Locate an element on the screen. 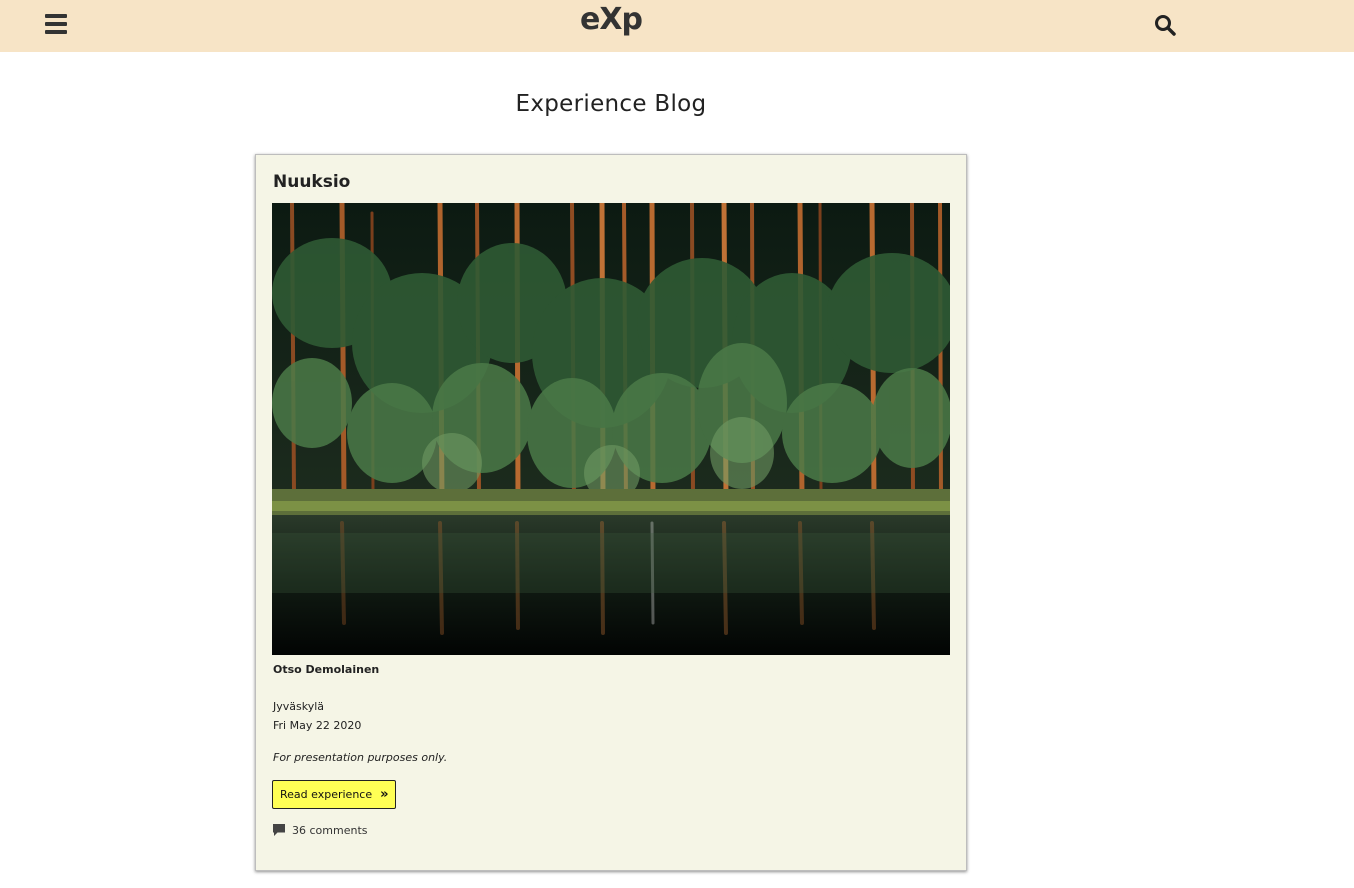 The height and width of the screenshot is (888, 1354). post-author: Otso Demolainen is located at coordinates (326, 669).